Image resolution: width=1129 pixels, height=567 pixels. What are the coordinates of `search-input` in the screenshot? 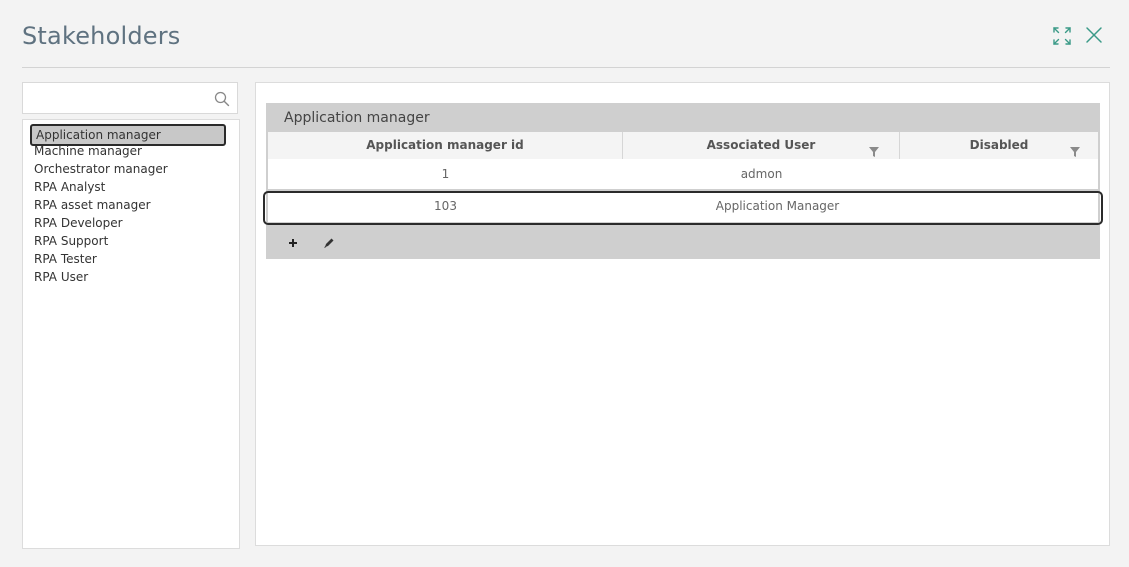 It's located at (121, 99).